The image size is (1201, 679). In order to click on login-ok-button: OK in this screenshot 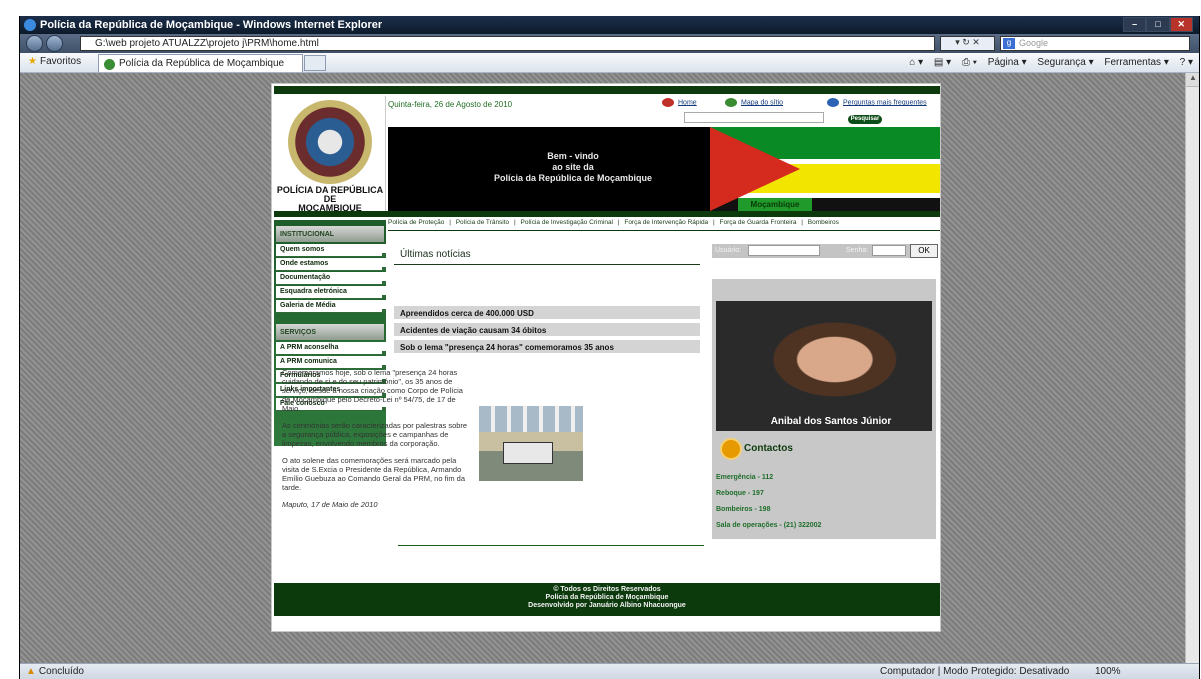, I will do `click(924, 251)`.